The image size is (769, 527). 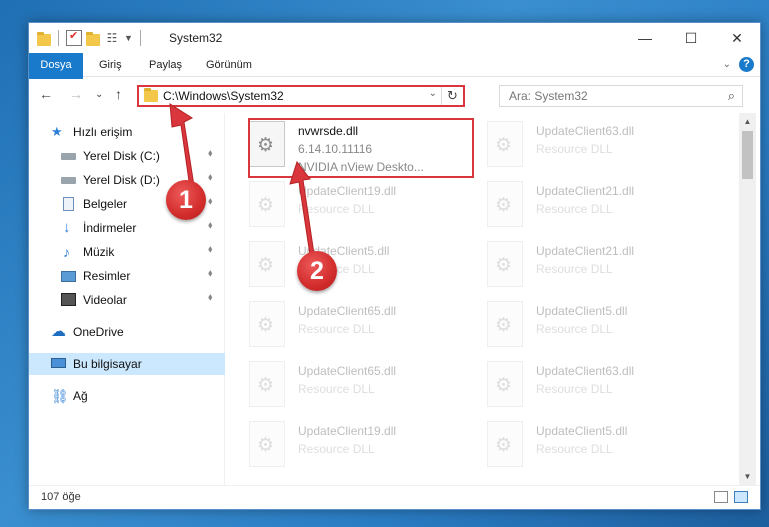 I want to click on details-view-icon, so click(x=721, y=497).